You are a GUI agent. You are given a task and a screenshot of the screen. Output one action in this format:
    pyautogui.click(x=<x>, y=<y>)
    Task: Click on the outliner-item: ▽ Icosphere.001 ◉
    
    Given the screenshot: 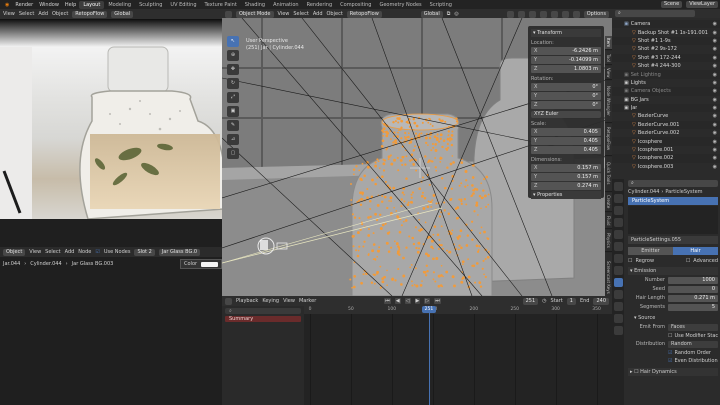 What is the action you would take?
    pyautogui.click(x=666, y=150)
    